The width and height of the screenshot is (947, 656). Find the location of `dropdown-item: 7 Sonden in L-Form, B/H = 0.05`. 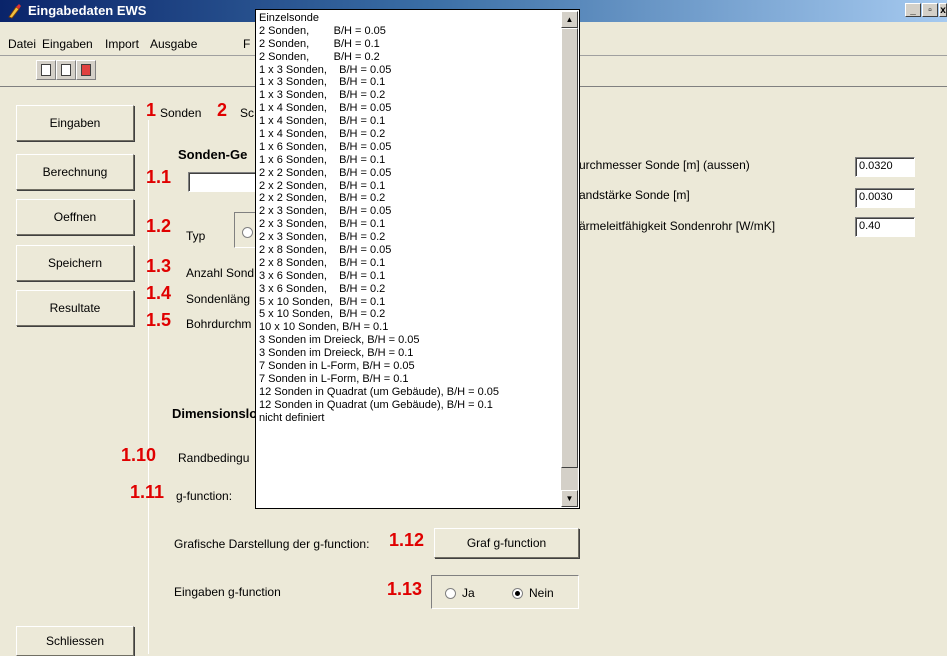

dropdown-item: 7 Sonden in L-Form, B/H = 0.05 is located at coordinates (409, 366).